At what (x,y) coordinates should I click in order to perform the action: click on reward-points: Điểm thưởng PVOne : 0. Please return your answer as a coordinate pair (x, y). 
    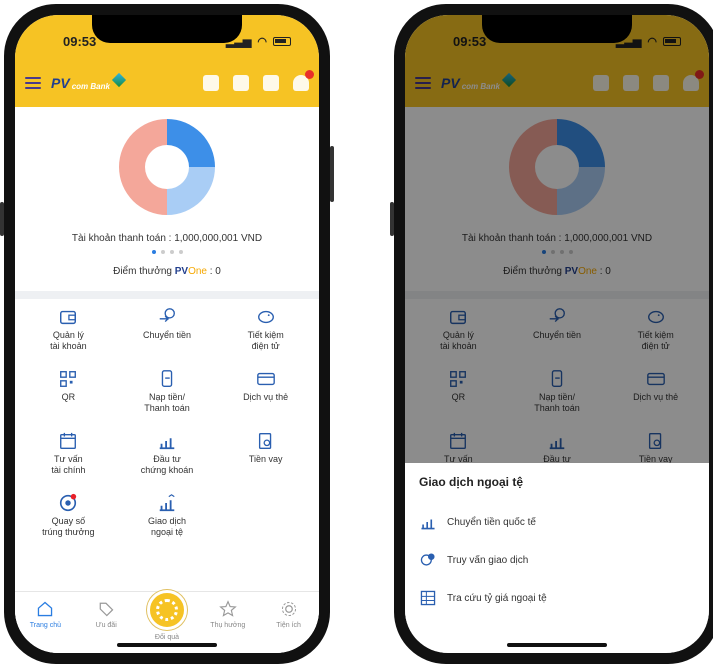
    Looking at the image, I should click on (167, 271).